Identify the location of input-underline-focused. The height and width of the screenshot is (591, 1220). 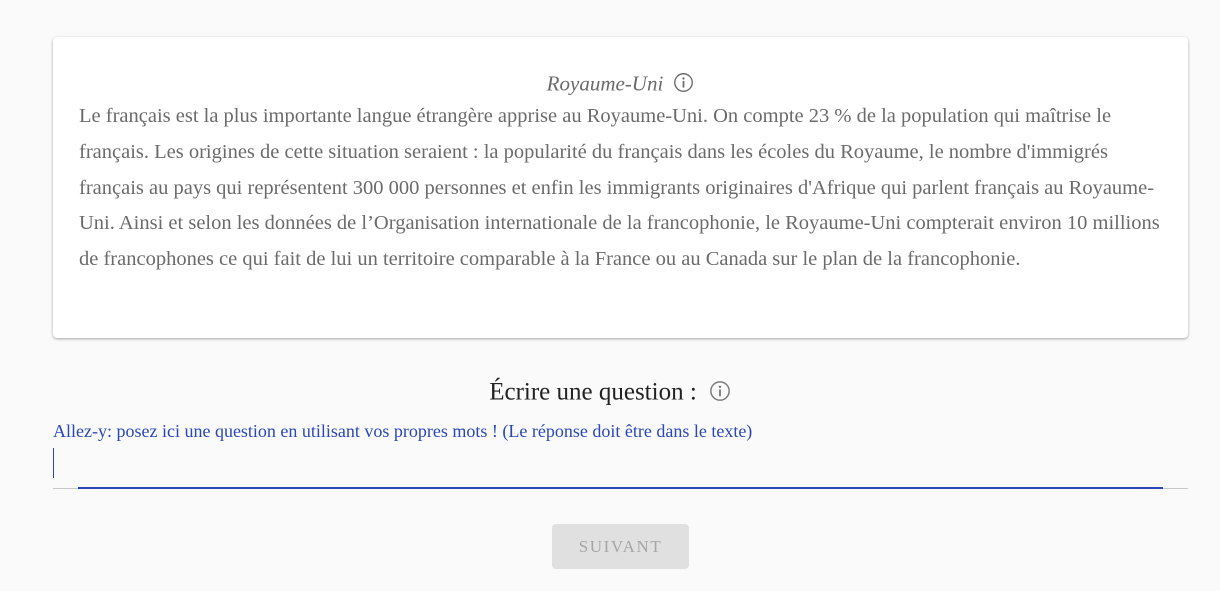
(620, 488).